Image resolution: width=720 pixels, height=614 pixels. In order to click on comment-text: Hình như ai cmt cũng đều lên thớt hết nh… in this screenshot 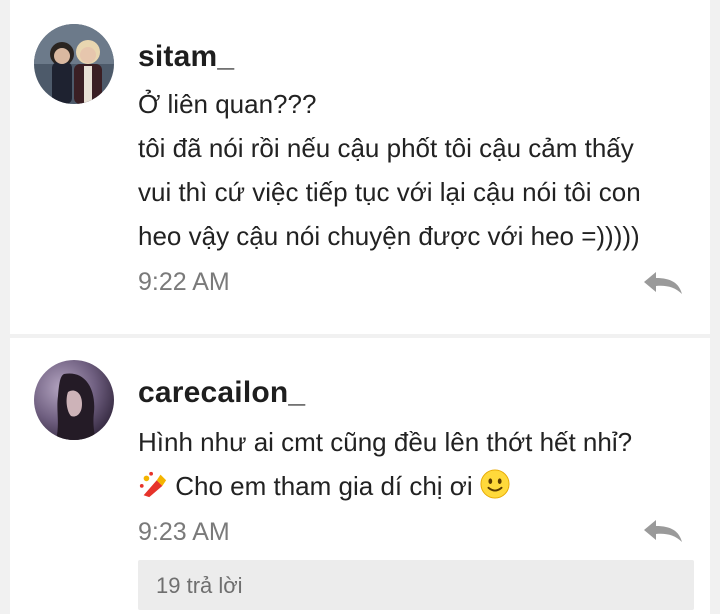, I will do `click(418, 466)`.